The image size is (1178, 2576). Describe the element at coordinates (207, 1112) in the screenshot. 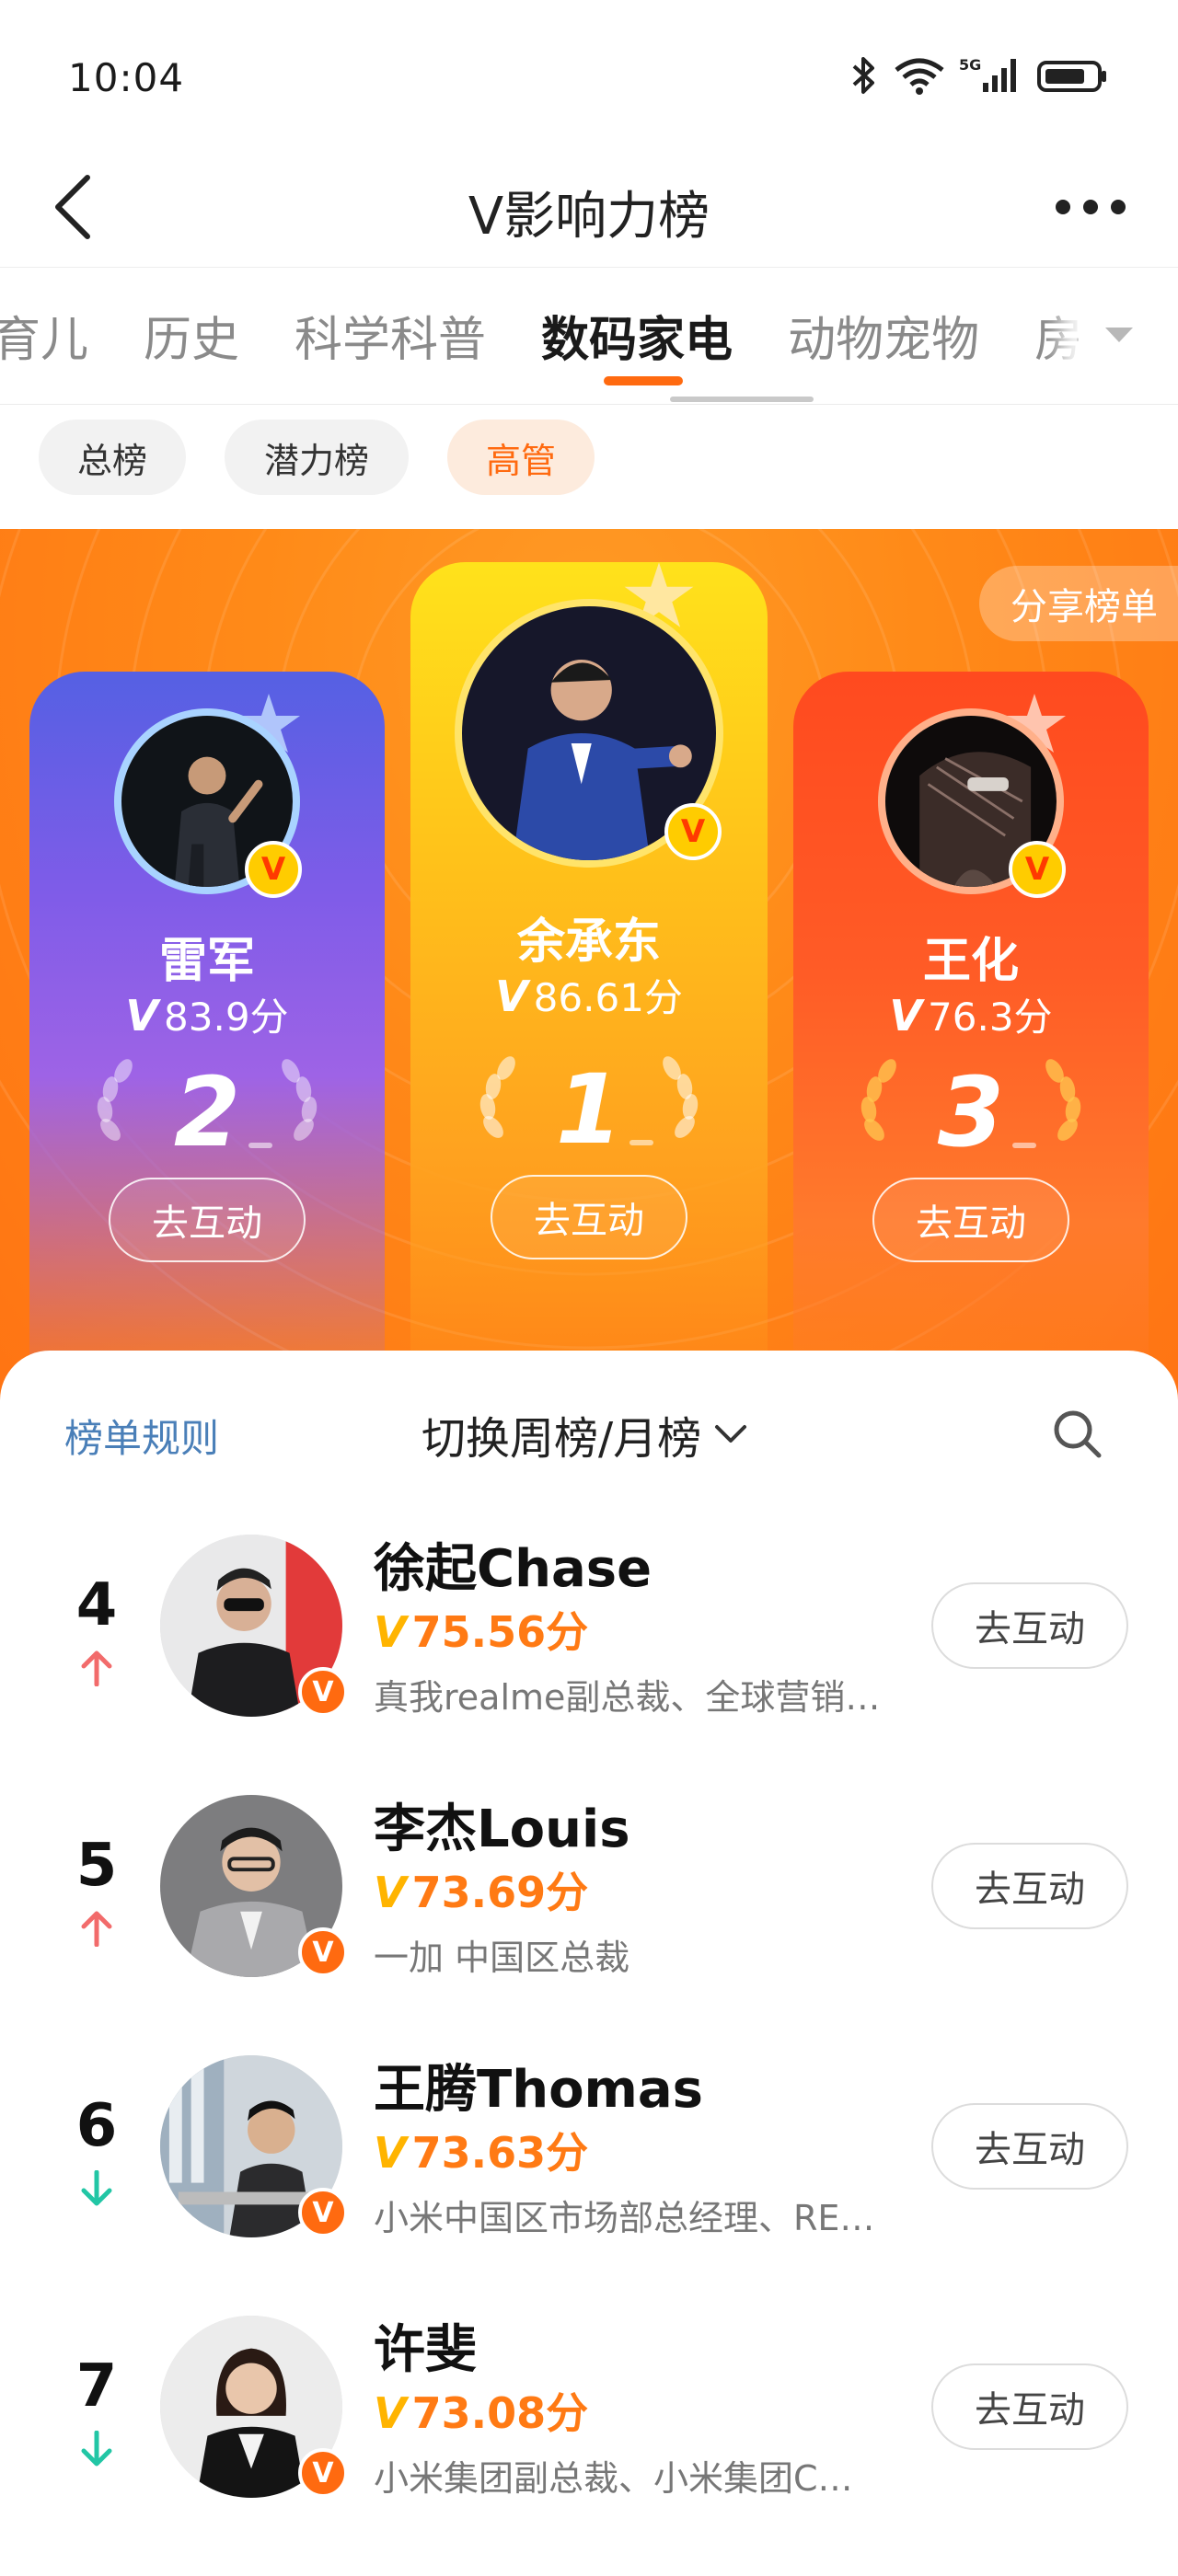

I see `rank-number: 2` at that location.